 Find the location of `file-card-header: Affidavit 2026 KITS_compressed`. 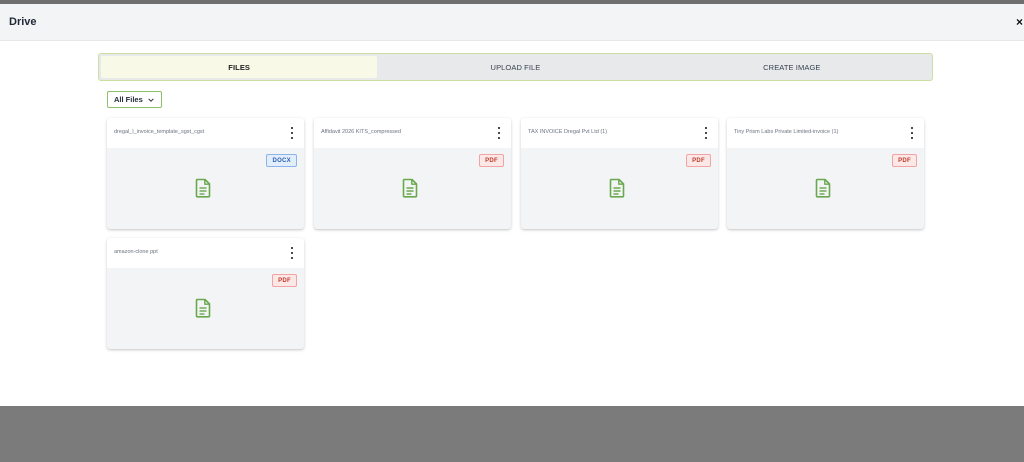

file-card-header: Affidavit 2026 KITS_compressed is located at coordinates (412, 133).